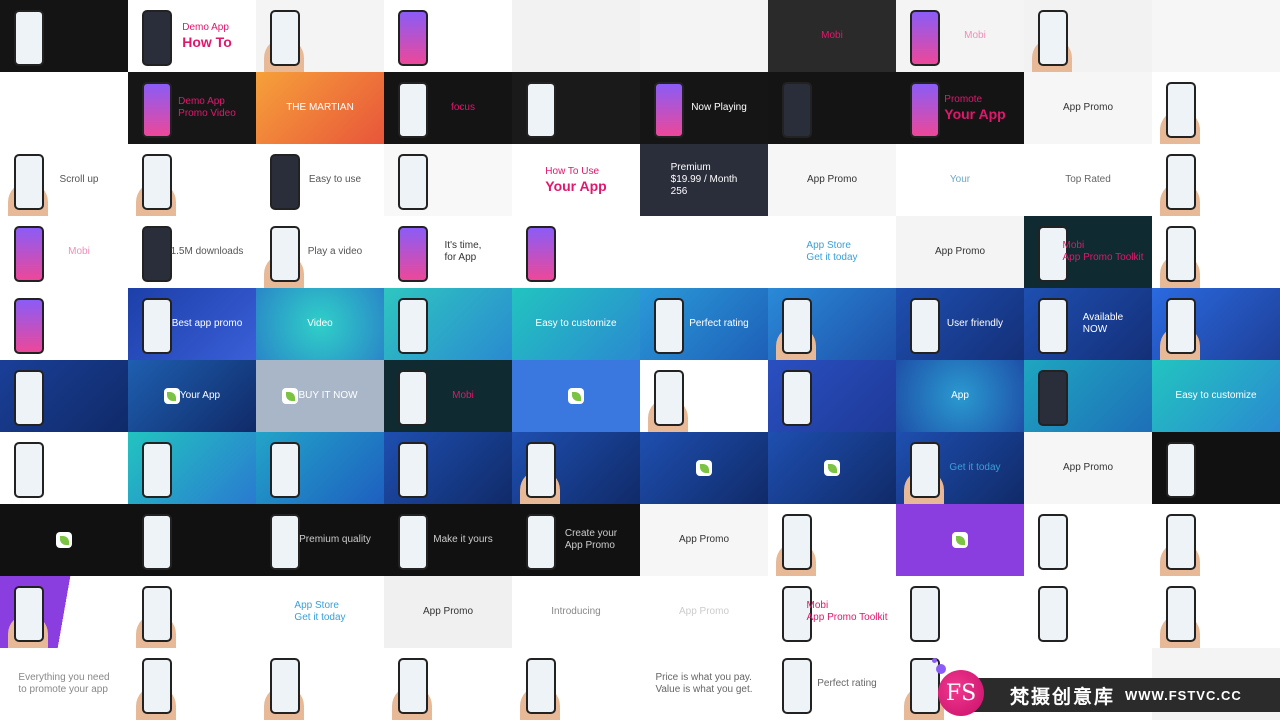 Image resolution: width=1280 pixels, height=720 pixels. I want to click on thumbnail: Everything you need to promote your app, so click(64, 684).